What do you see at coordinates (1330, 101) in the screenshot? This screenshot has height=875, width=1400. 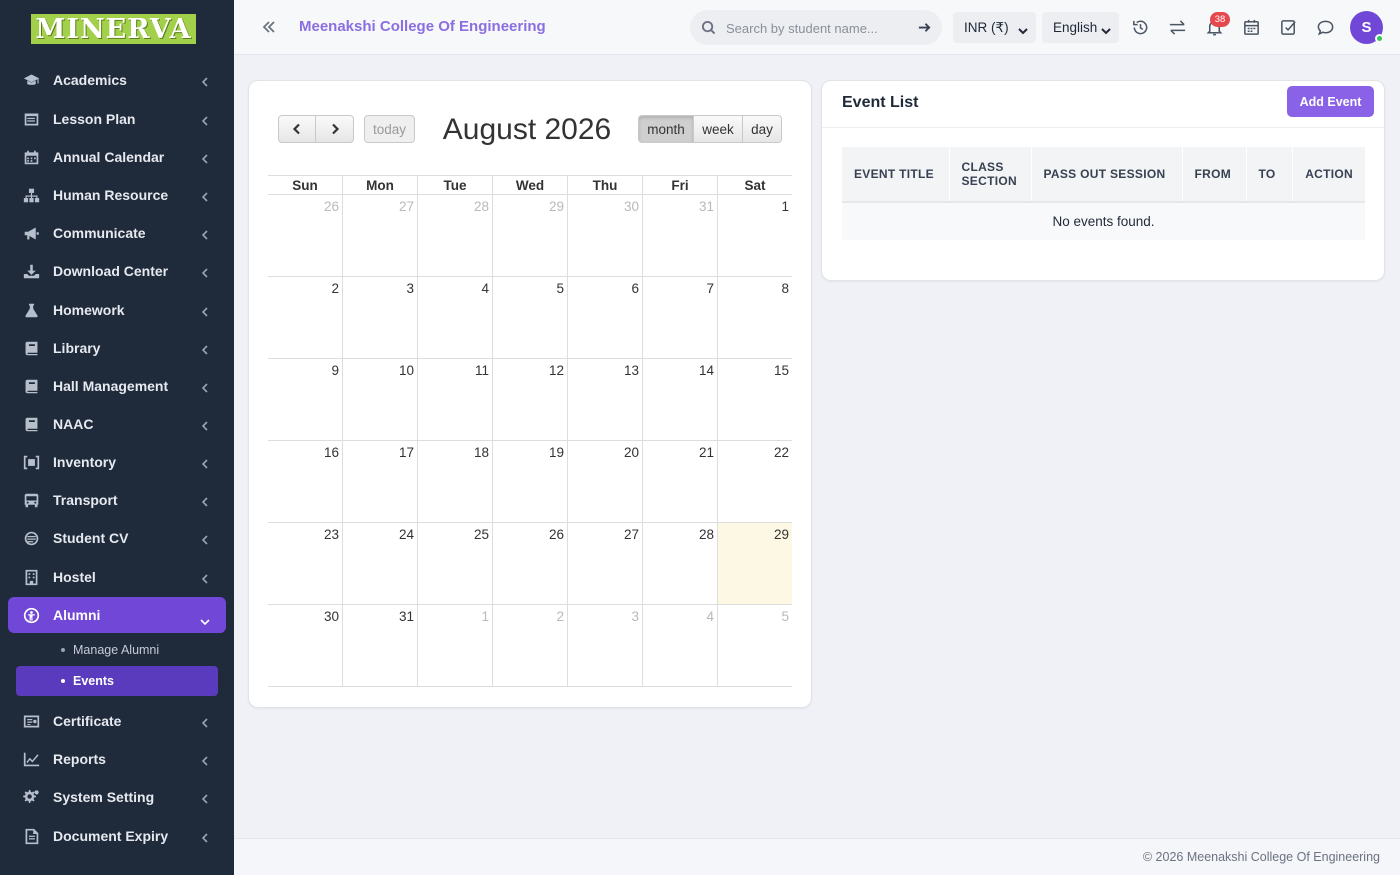 I see `add-event-button: Add Event` at bounding box center [1330, 101].